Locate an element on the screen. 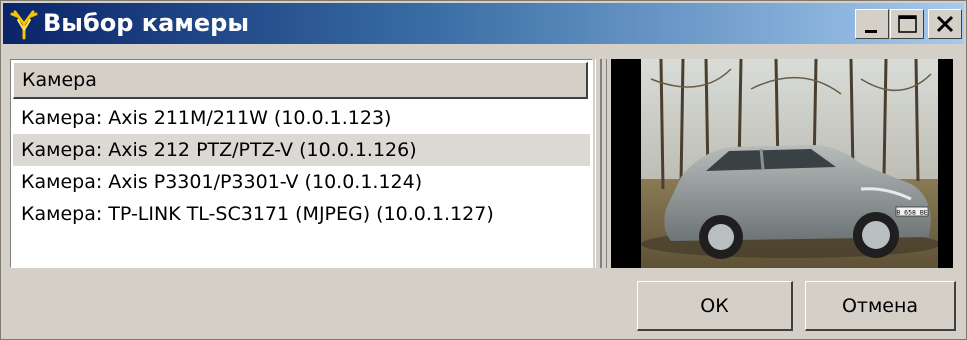 The width and height of the screenshot is (967, 340). app-logo-icon is located at coordinates (24, 25).